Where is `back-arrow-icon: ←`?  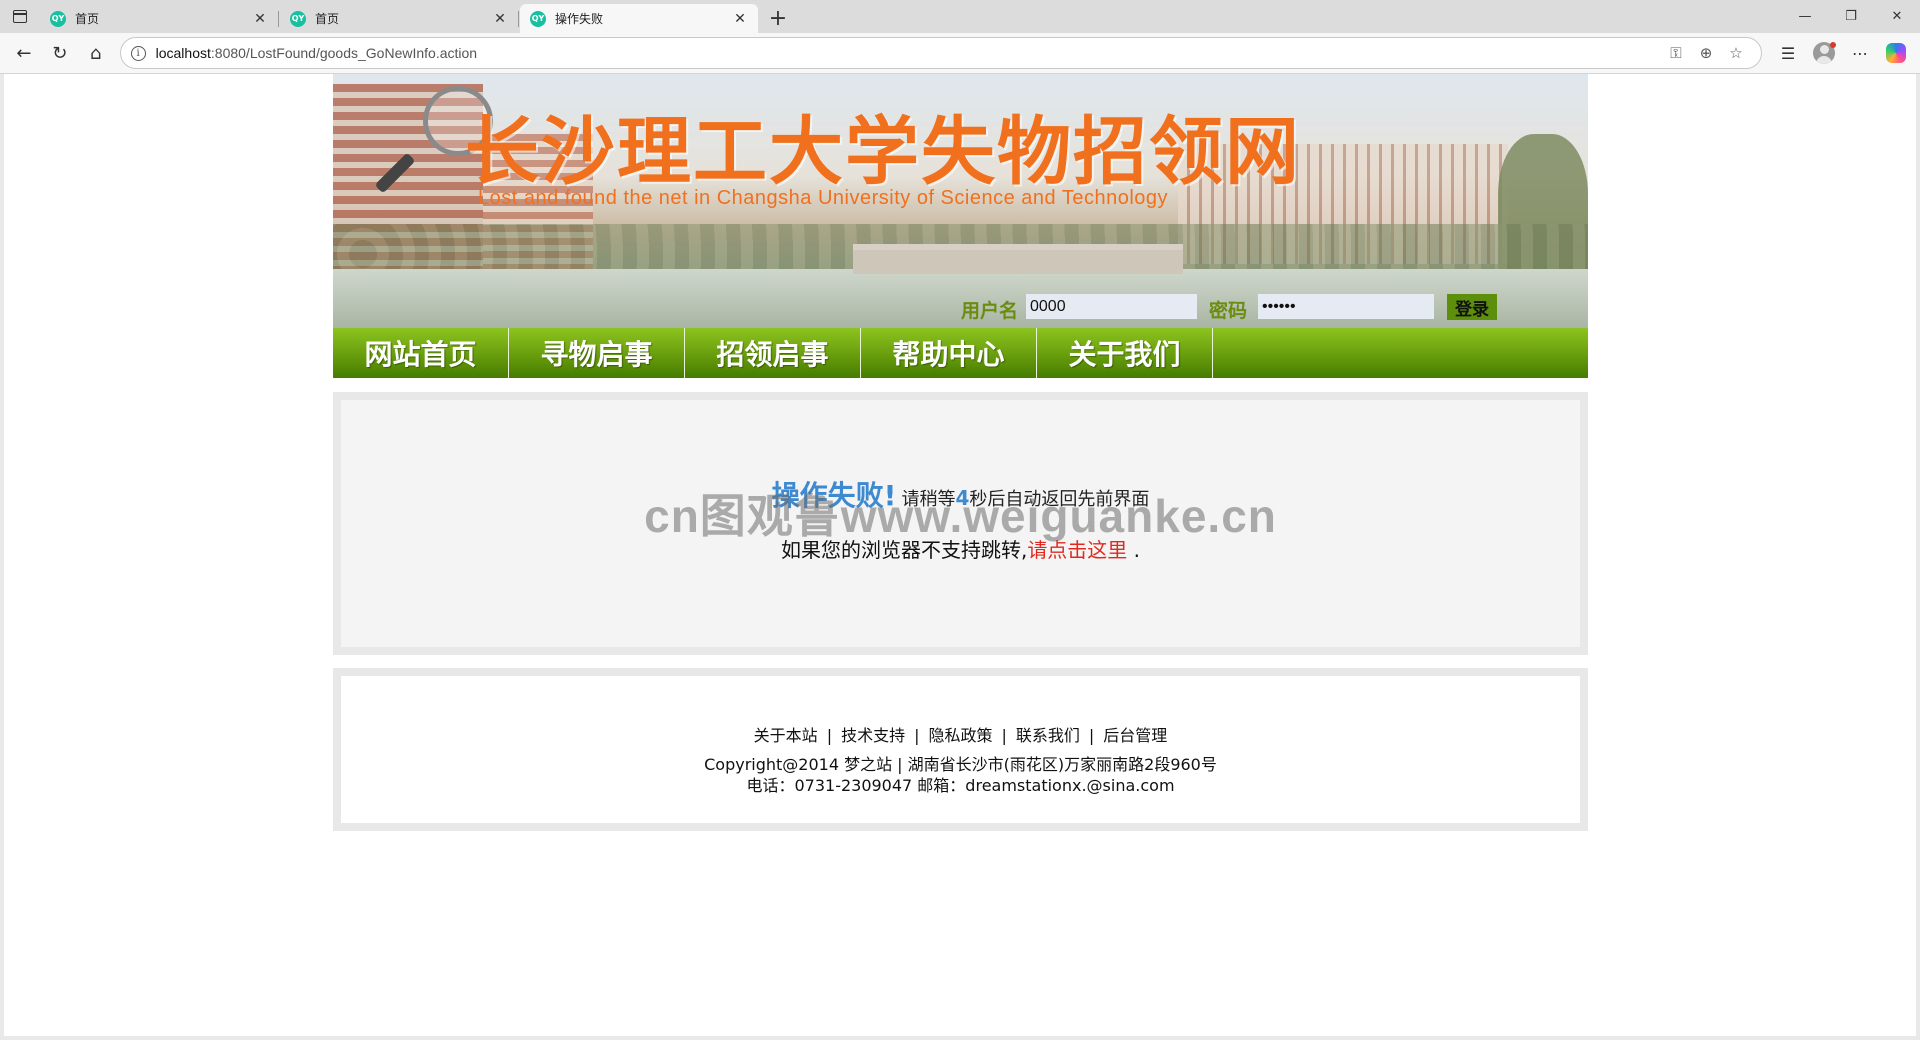
back-arrow-icon: ← is located at coordinates (24, 53).